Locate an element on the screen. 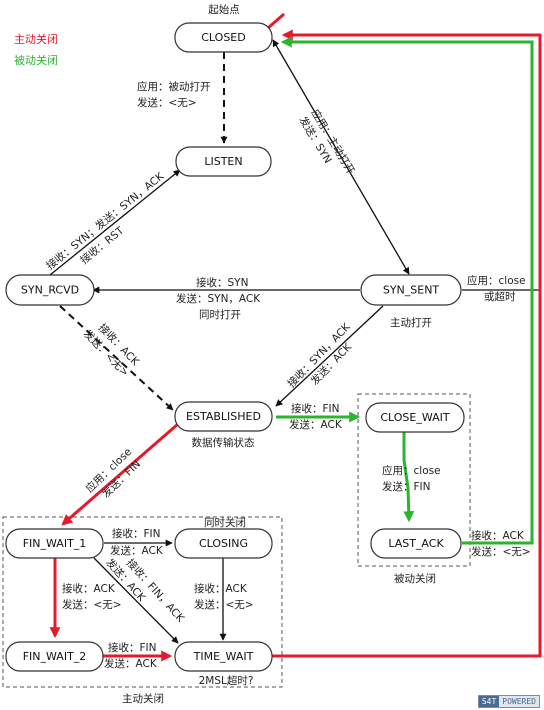  state-time-wait-label: TIME_WAIT is located at coordinates (223, 656).